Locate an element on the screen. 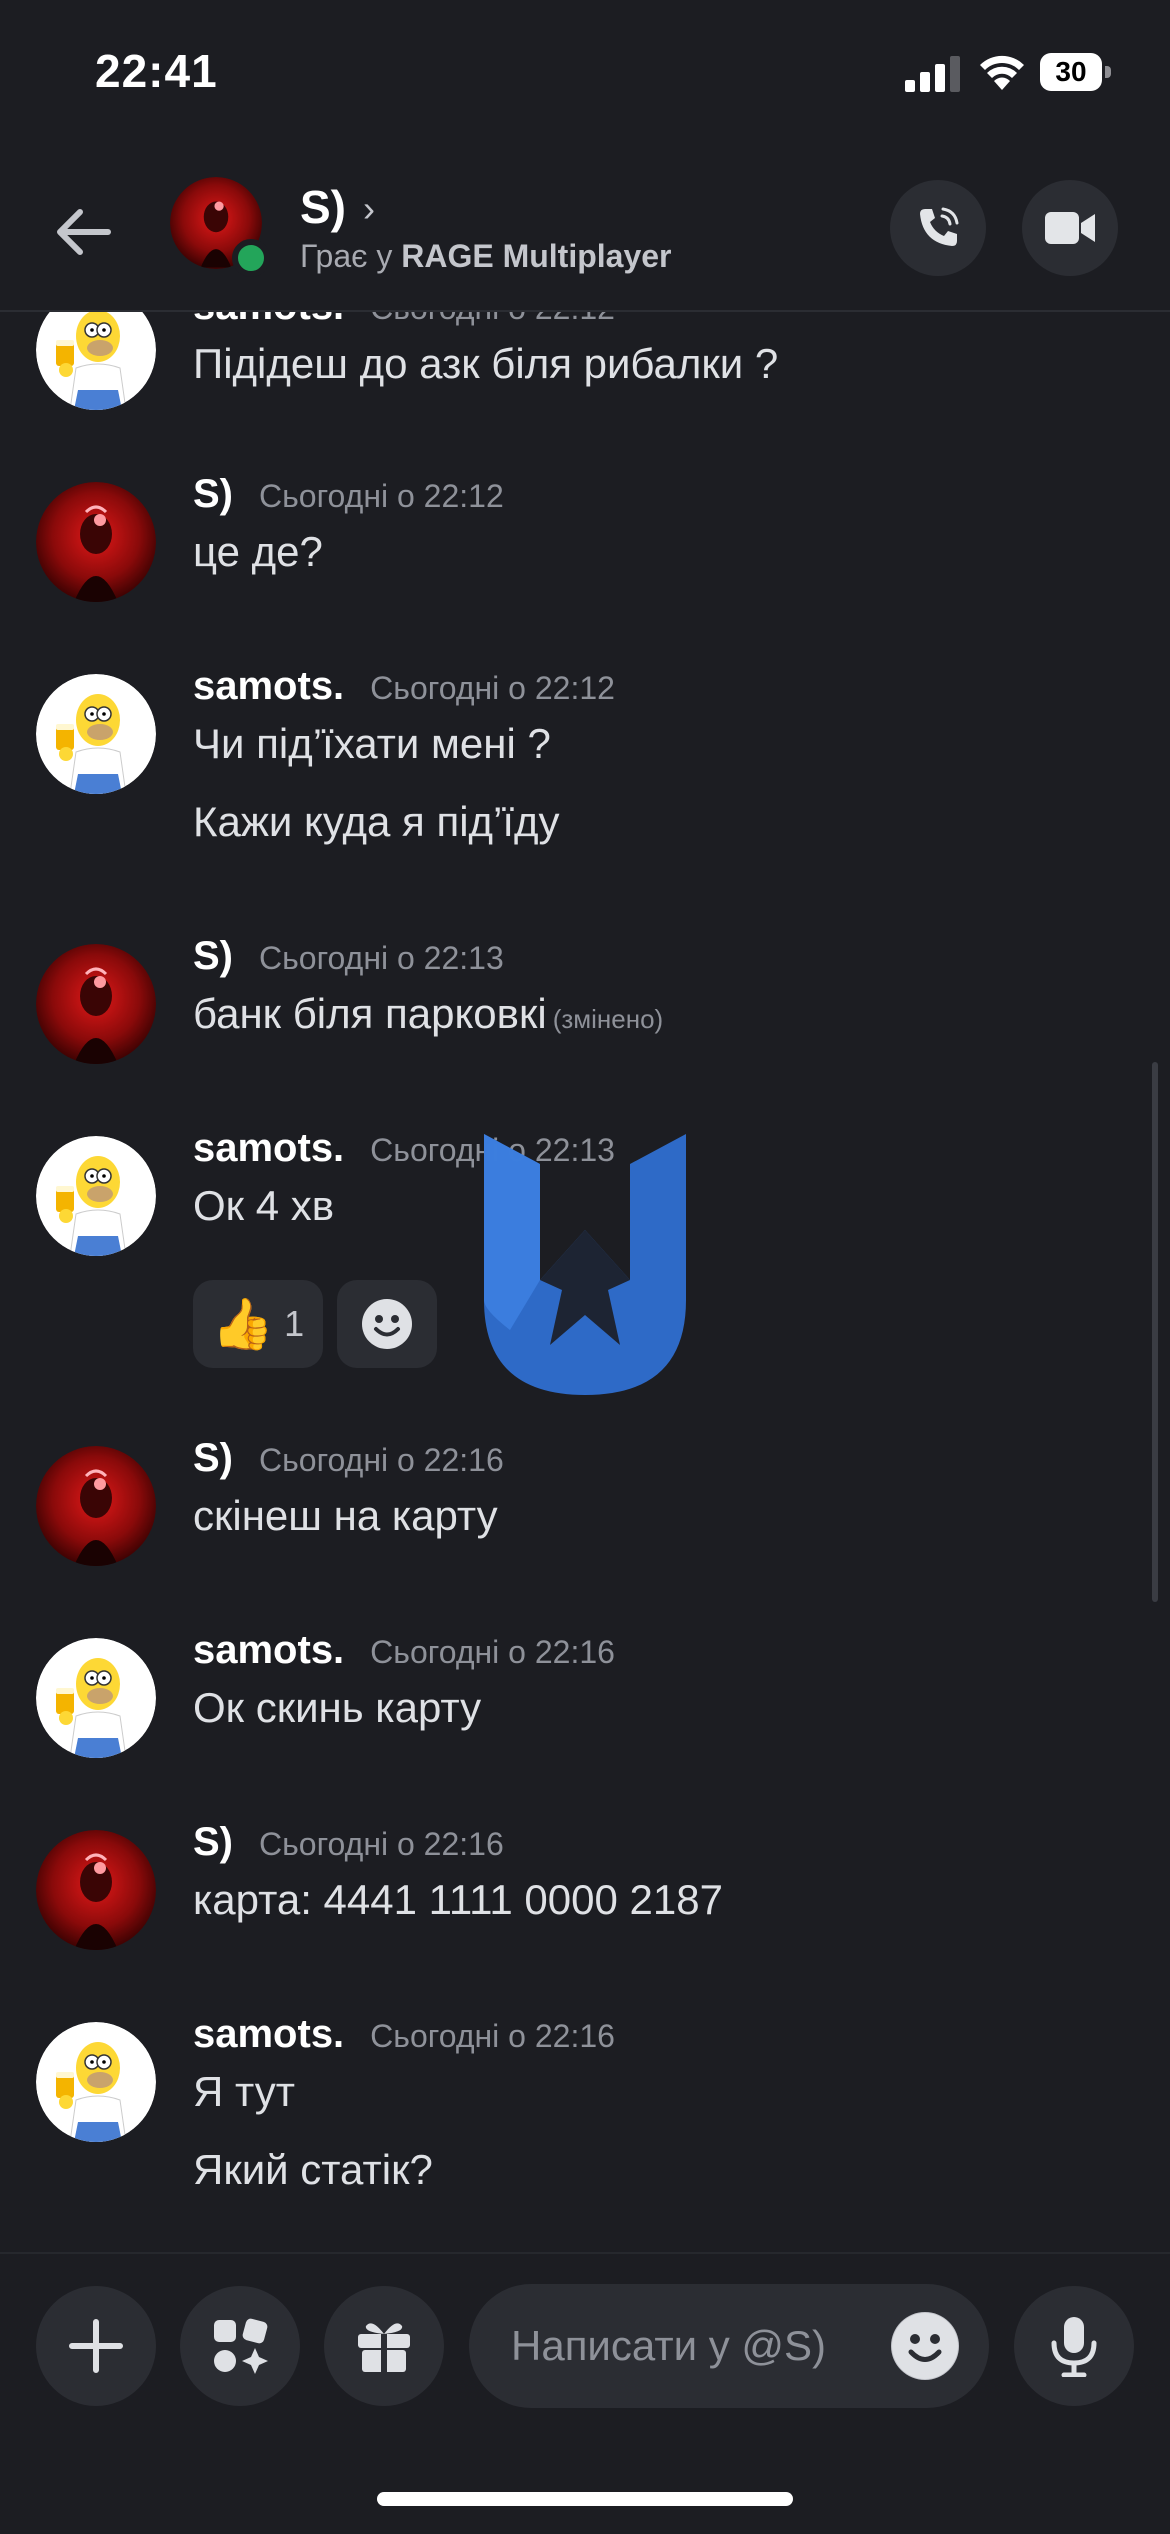  contact-avatar is located at coordinates (220, 227).